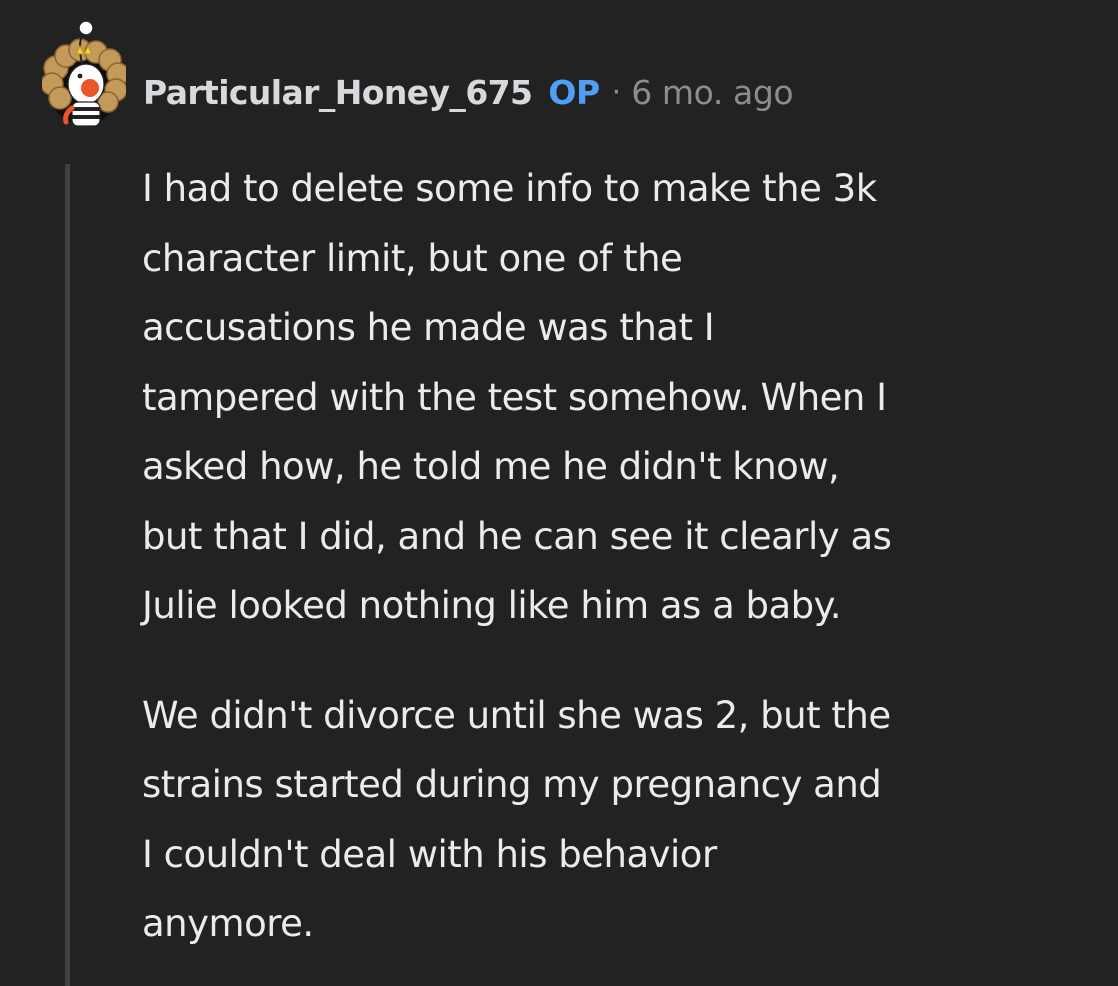  I want to click on author-username: Particular_Honey_675, so click(338, 92).